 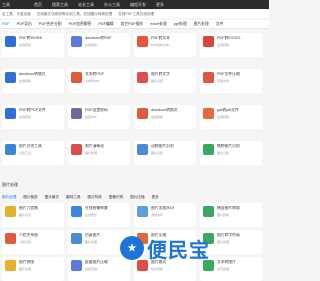 I want to click on tab-pdf-merge: PDF合并分割, so click(x=50, y=24).